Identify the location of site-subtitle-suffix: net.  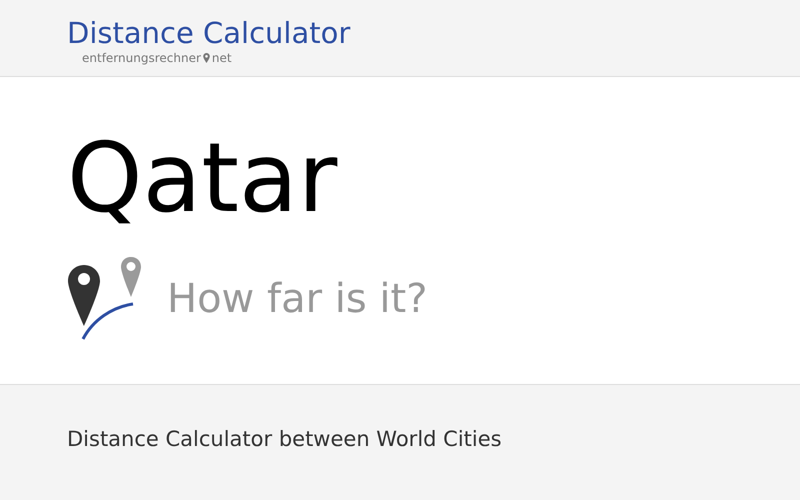
(222, 58).